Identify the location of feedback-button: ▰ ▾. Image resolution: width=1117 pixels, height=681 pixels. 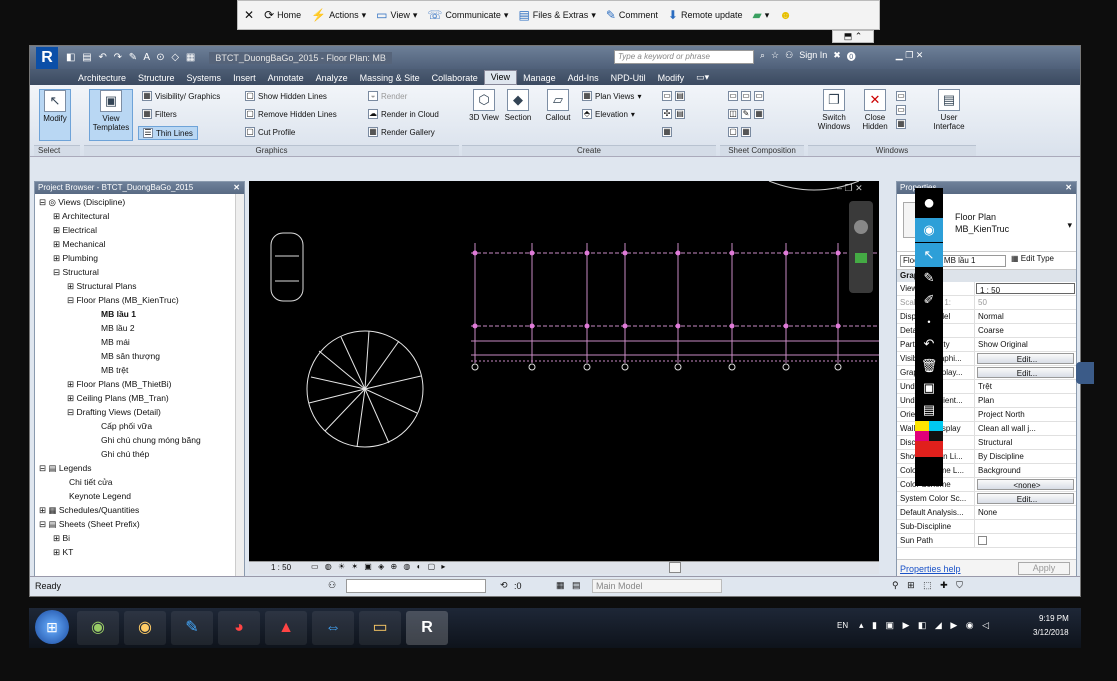
(761, 15).